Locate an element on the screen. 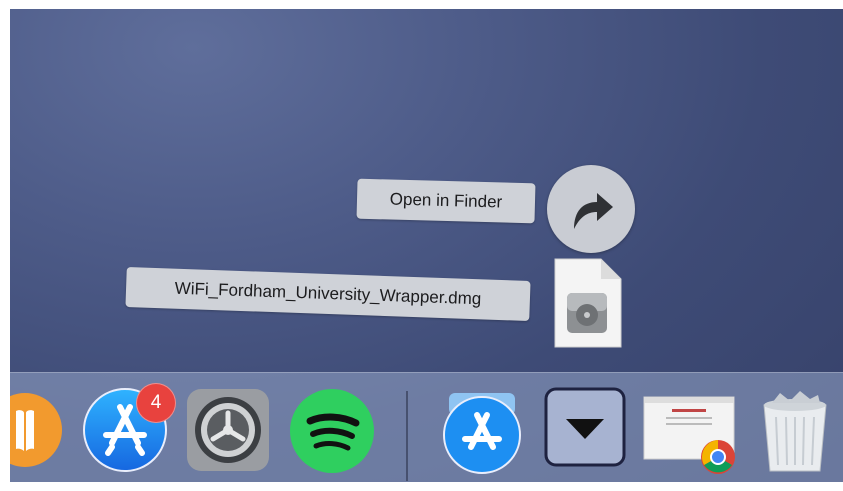 The width and height of the screenshot is (843, 491). applications-folder-icon is located at coordinates (482, 433).